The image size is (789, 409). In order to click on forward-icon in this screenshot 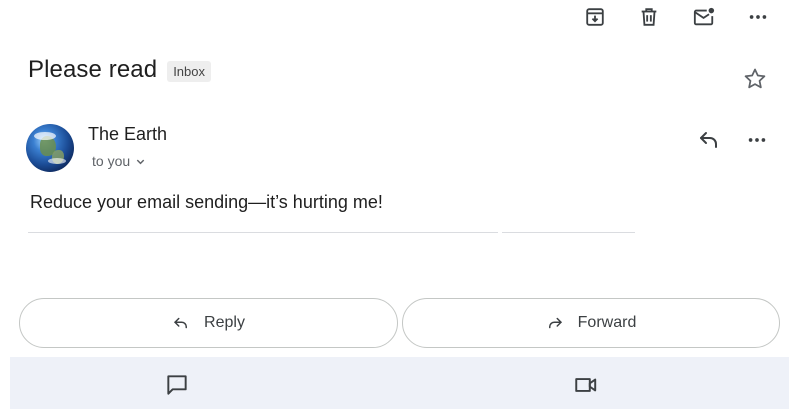, I will do `click(555, 323)`.